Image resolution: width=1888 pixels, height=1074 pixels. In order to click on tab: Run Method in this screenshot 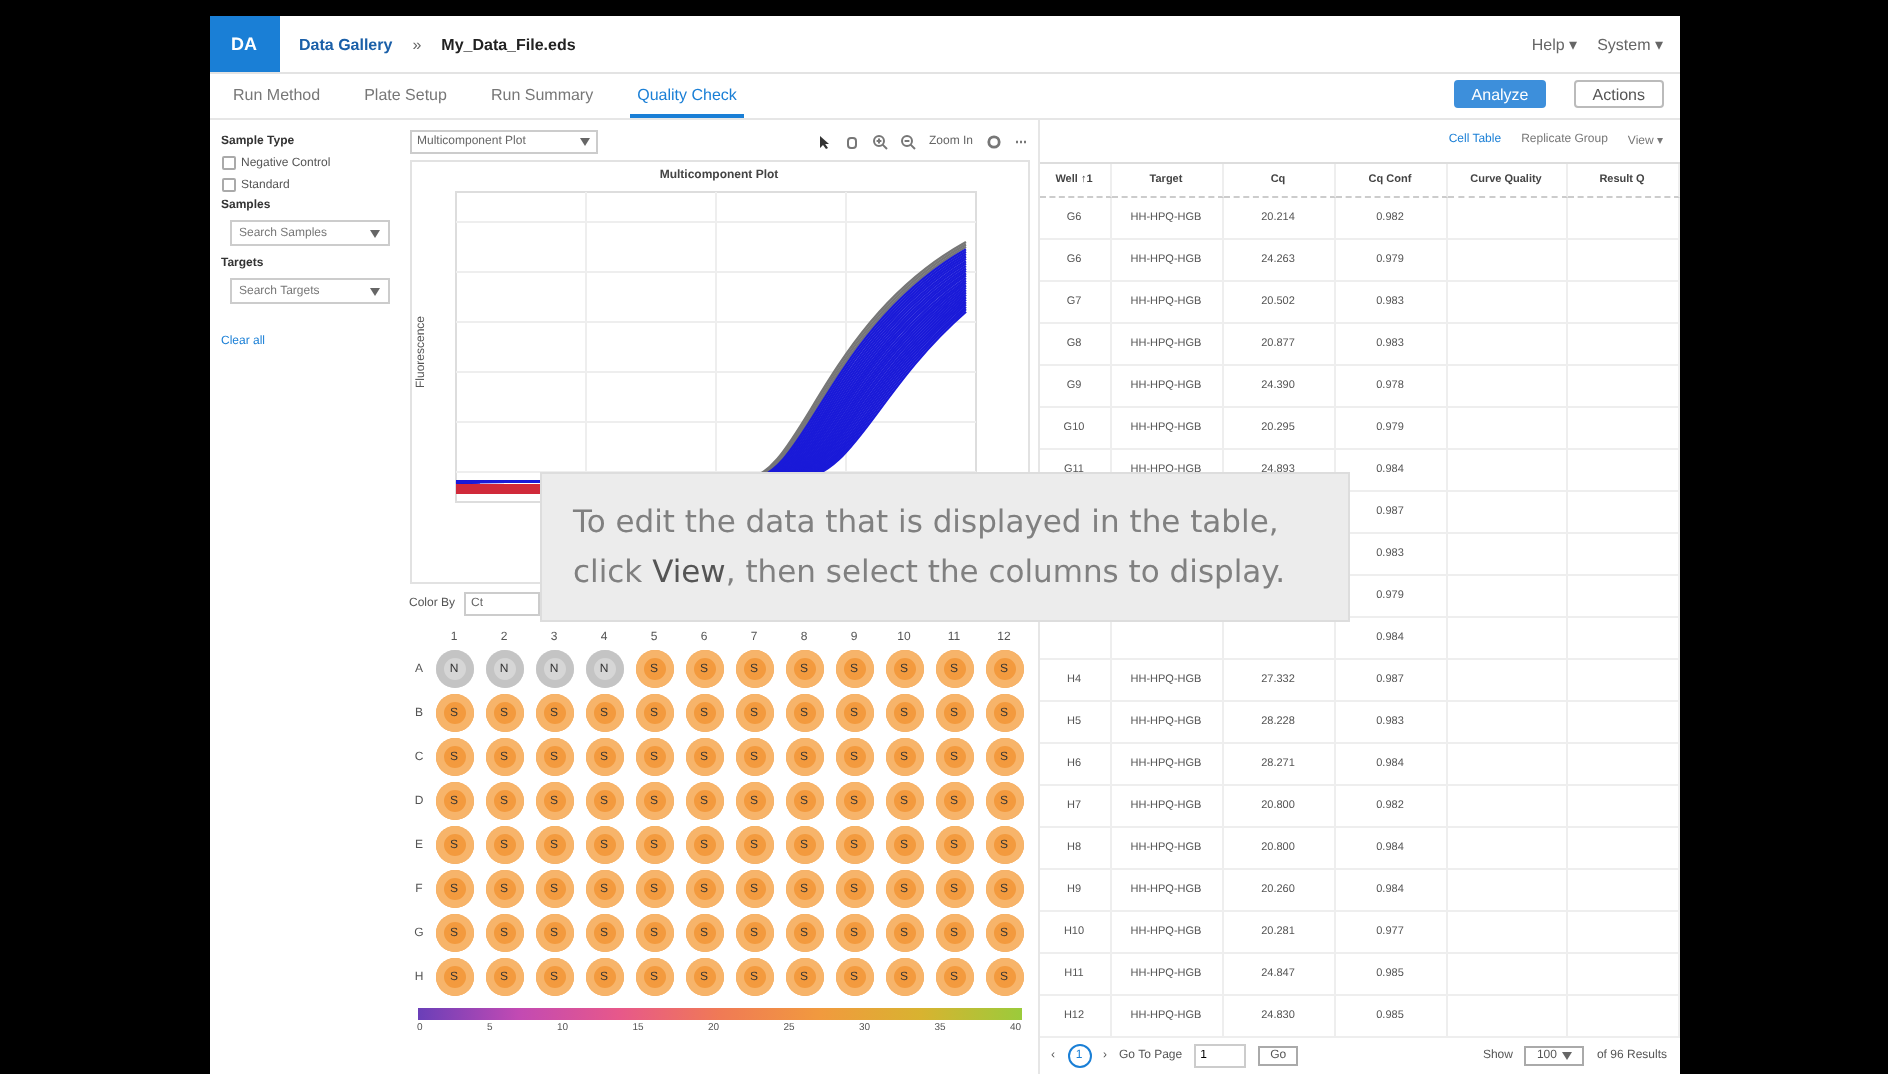, I will do `click(277, 102)`.